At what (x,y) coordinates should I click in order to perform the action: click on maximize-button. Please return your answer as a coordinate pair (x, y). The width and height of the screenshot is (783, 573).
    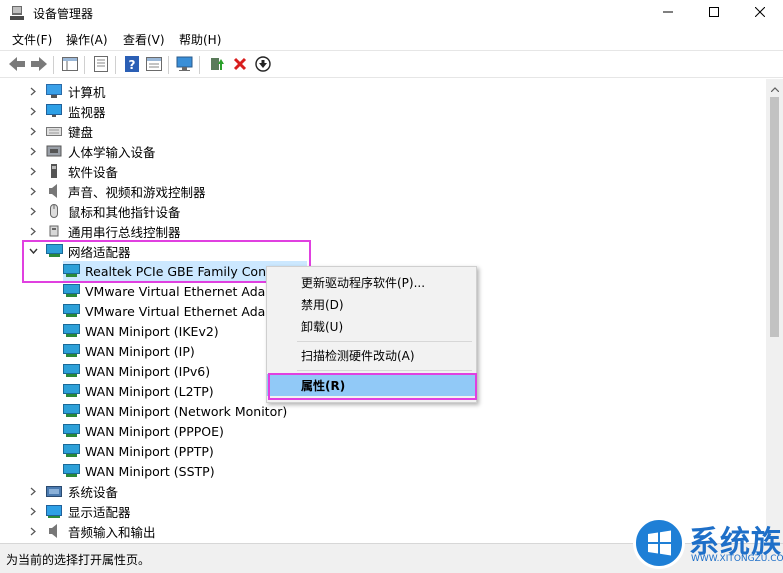
    Looking at the image, I should click on (714, 13).